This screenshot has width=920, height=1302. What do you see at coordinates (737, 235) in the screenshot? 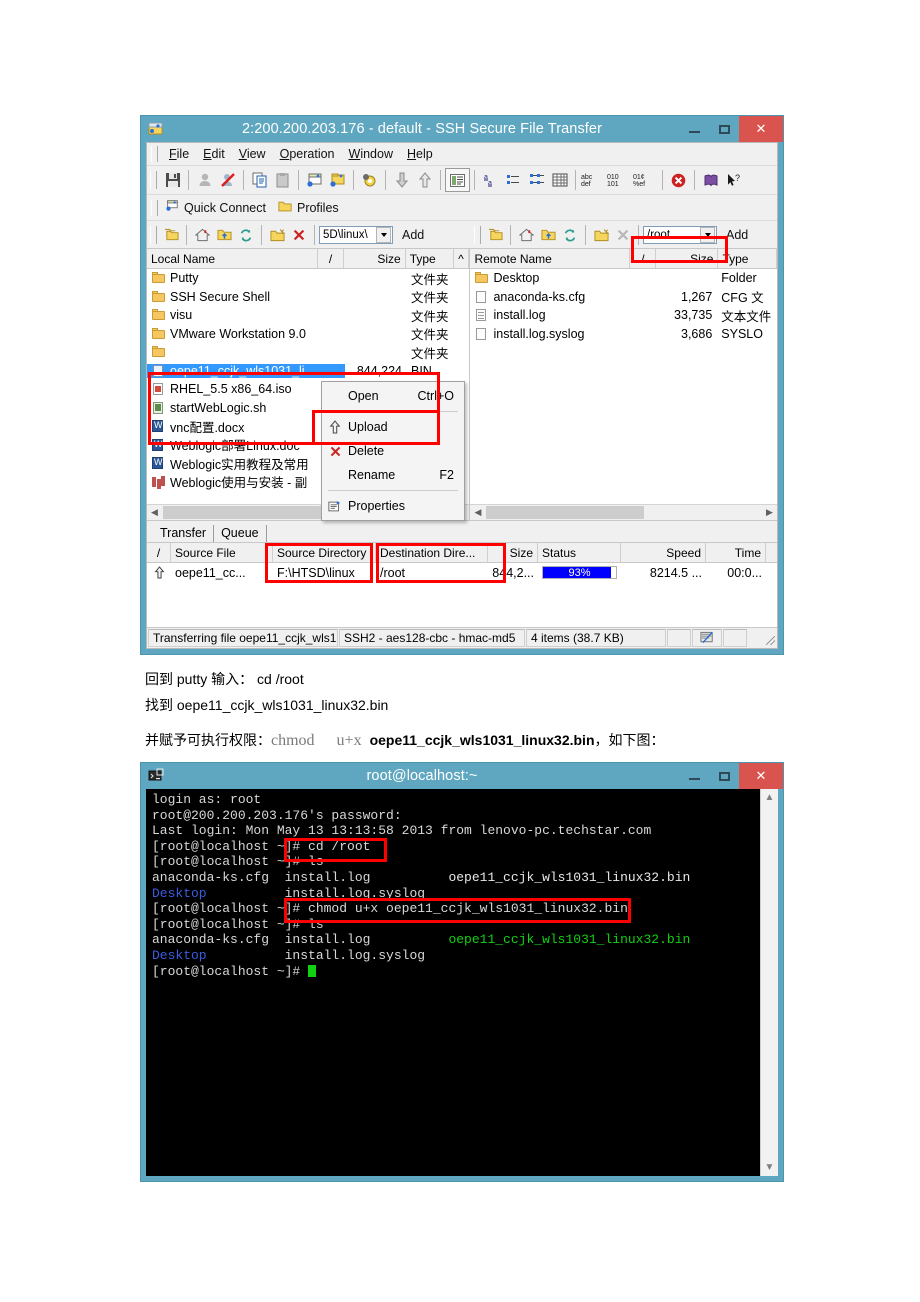
I see `remote-add-button: Add` at bounding box center [737, 235].